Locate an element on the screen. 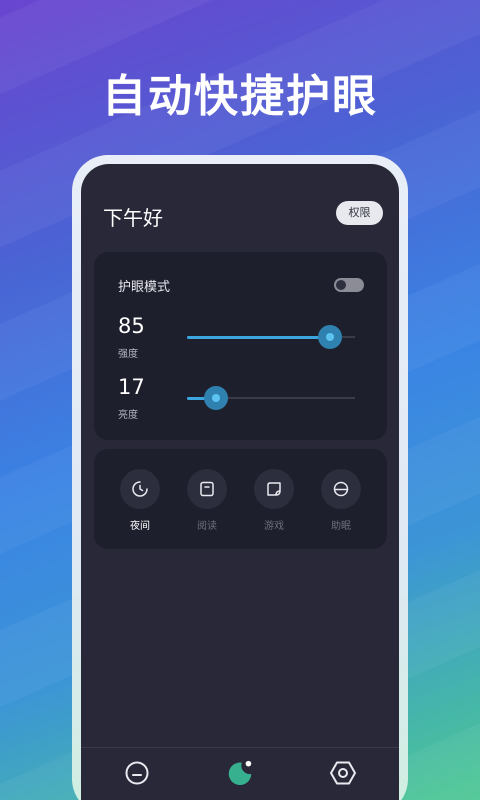 Image resolution: width=480 pixels, height=800 pixels. nav-item-eye-care is located at coordinates (240, 773).